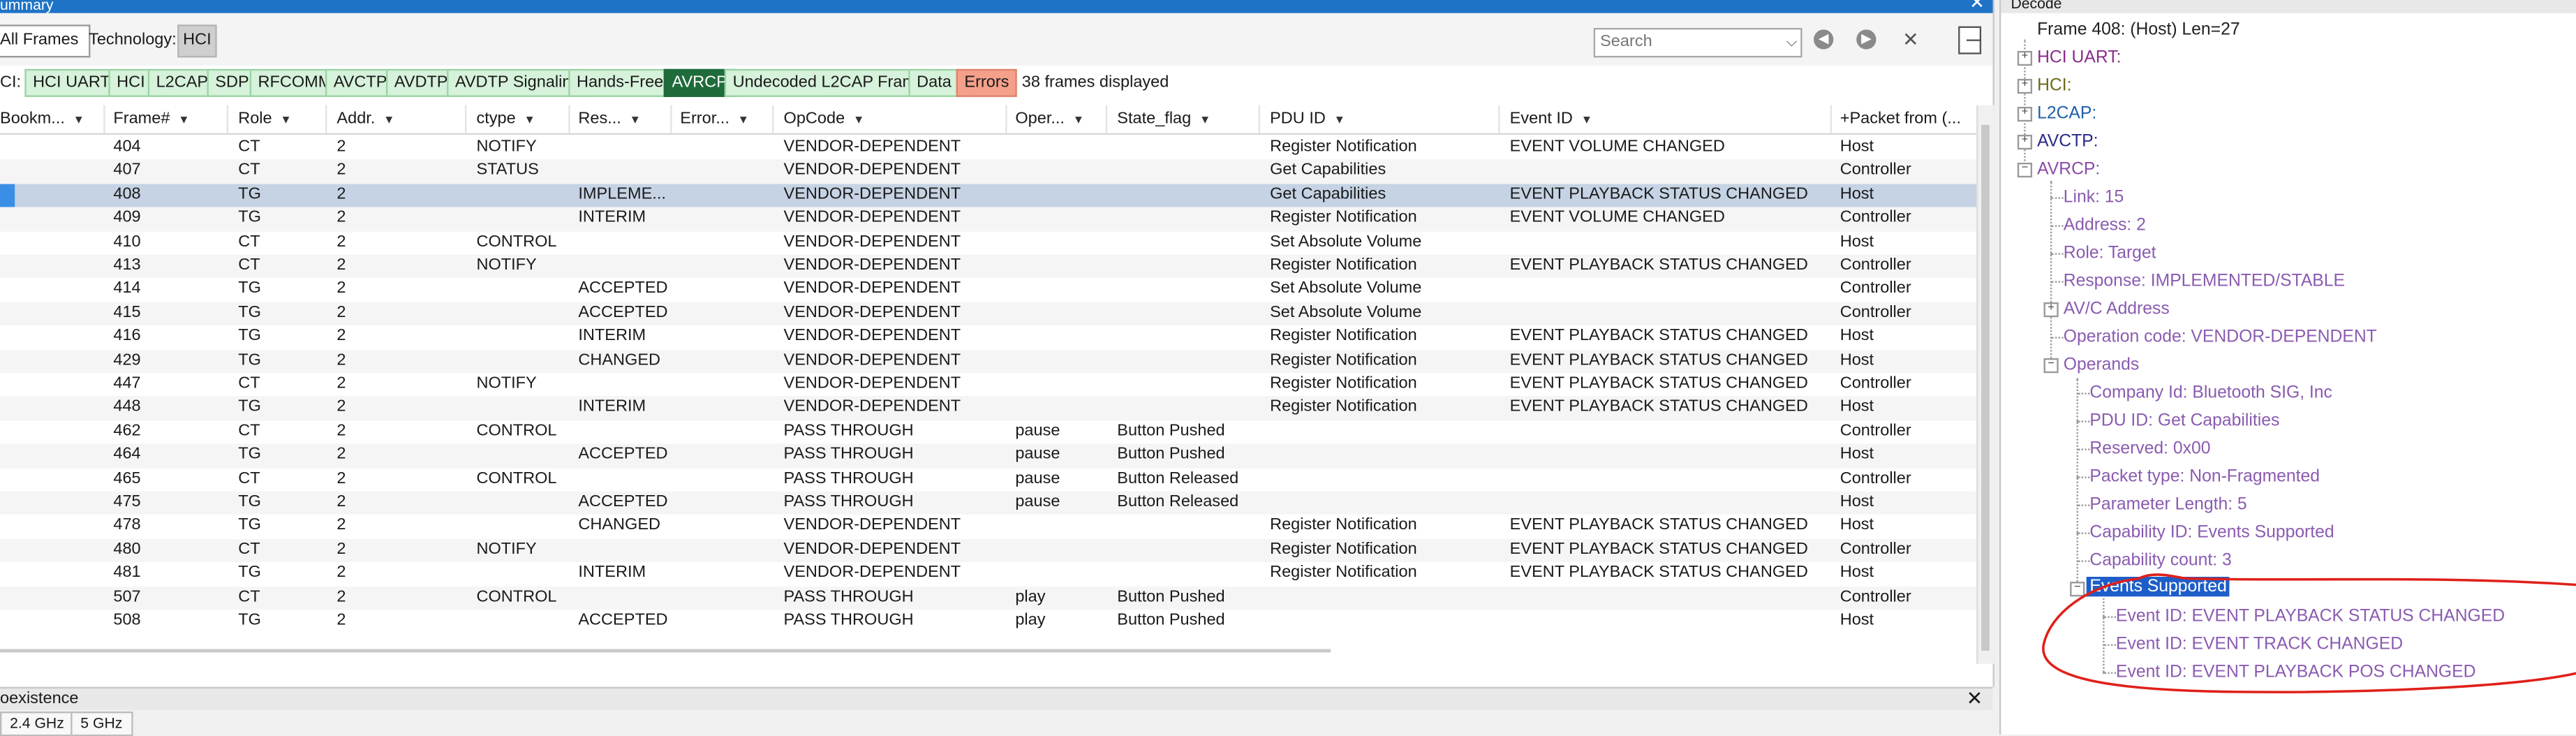  Describe the element at coordinates (2068, 169) in the screenshot. I see `tree-avrcp: AVRCP:` at that location.